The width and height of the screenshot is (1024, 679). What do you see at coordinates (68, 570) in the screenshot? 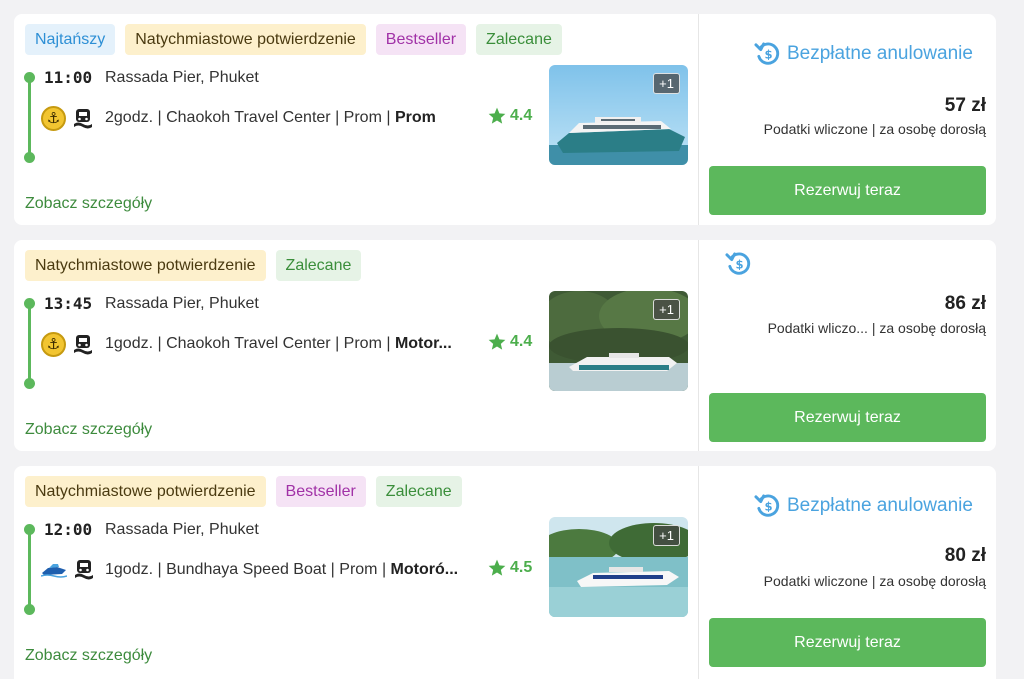
I see `operator-icons` at bounding box center [68, 570].